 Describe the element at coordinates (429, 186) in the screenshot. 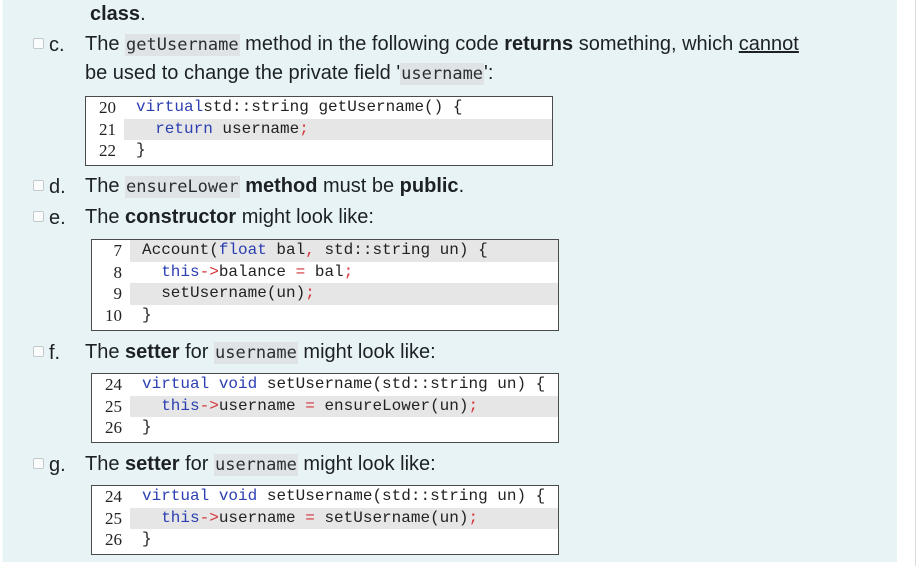

I see `bold-text: public` at that location.